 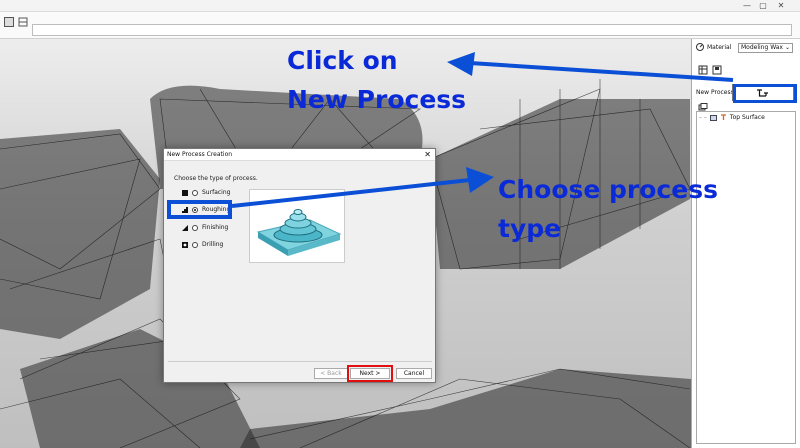 I want to click on new-process-arrow, so click(x=601, y=71).